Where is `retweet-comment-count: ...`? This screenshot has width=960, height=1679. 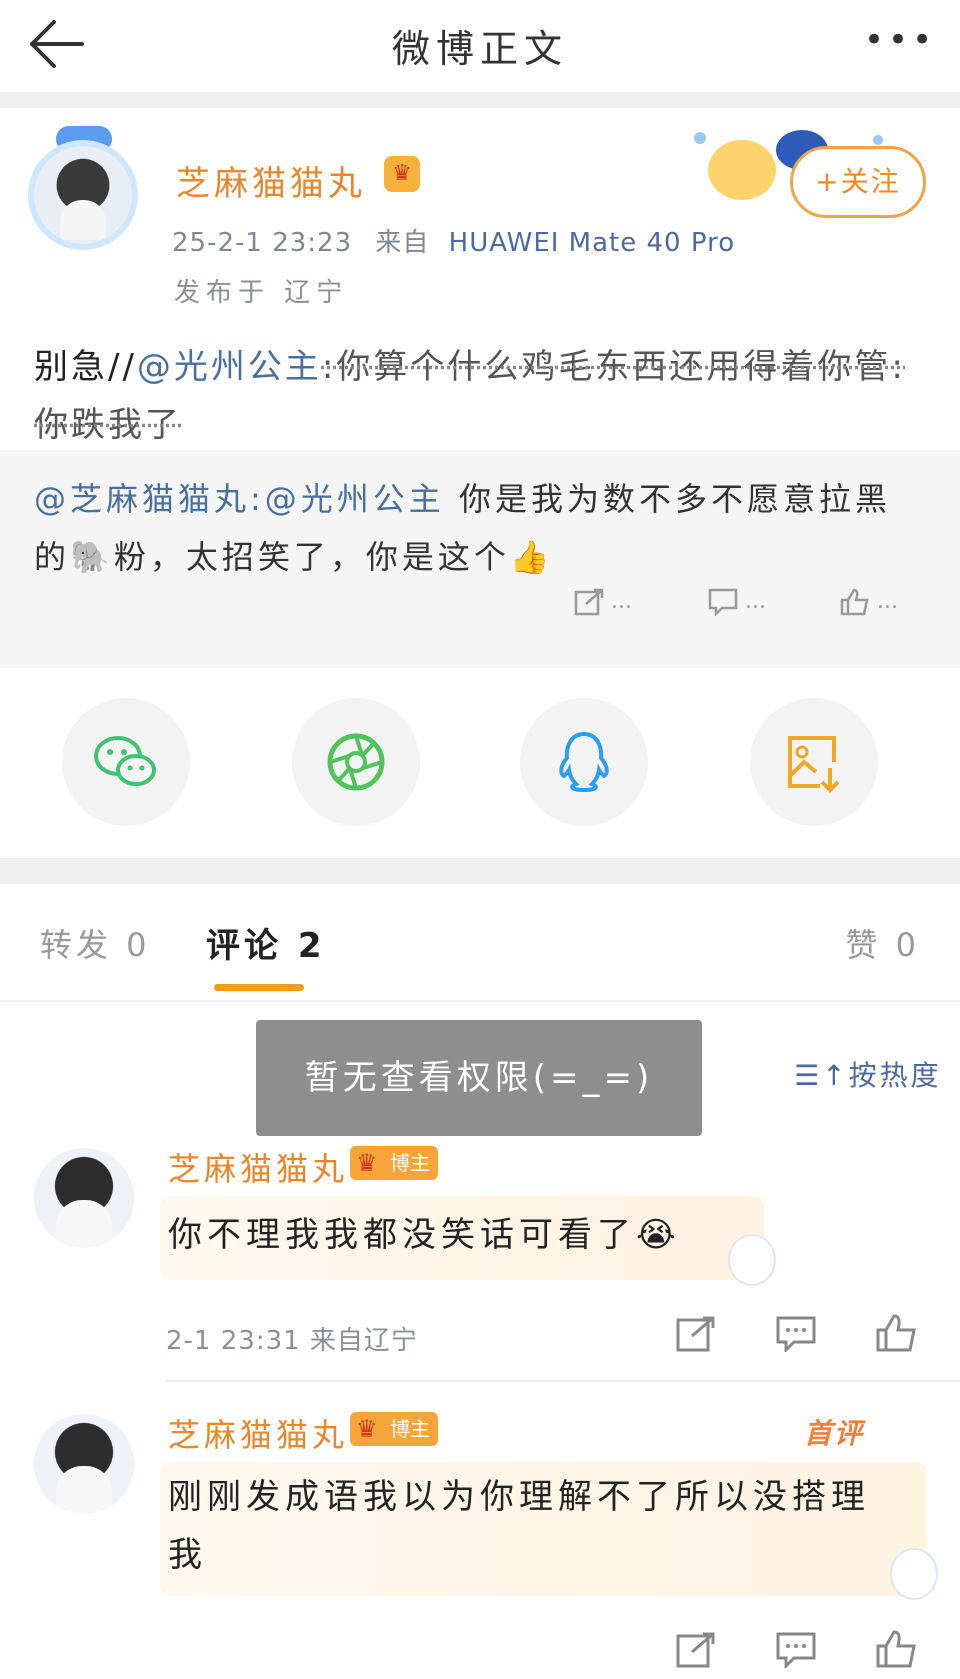 retweet-comment-count: ... is located at coordinates (755, 601).